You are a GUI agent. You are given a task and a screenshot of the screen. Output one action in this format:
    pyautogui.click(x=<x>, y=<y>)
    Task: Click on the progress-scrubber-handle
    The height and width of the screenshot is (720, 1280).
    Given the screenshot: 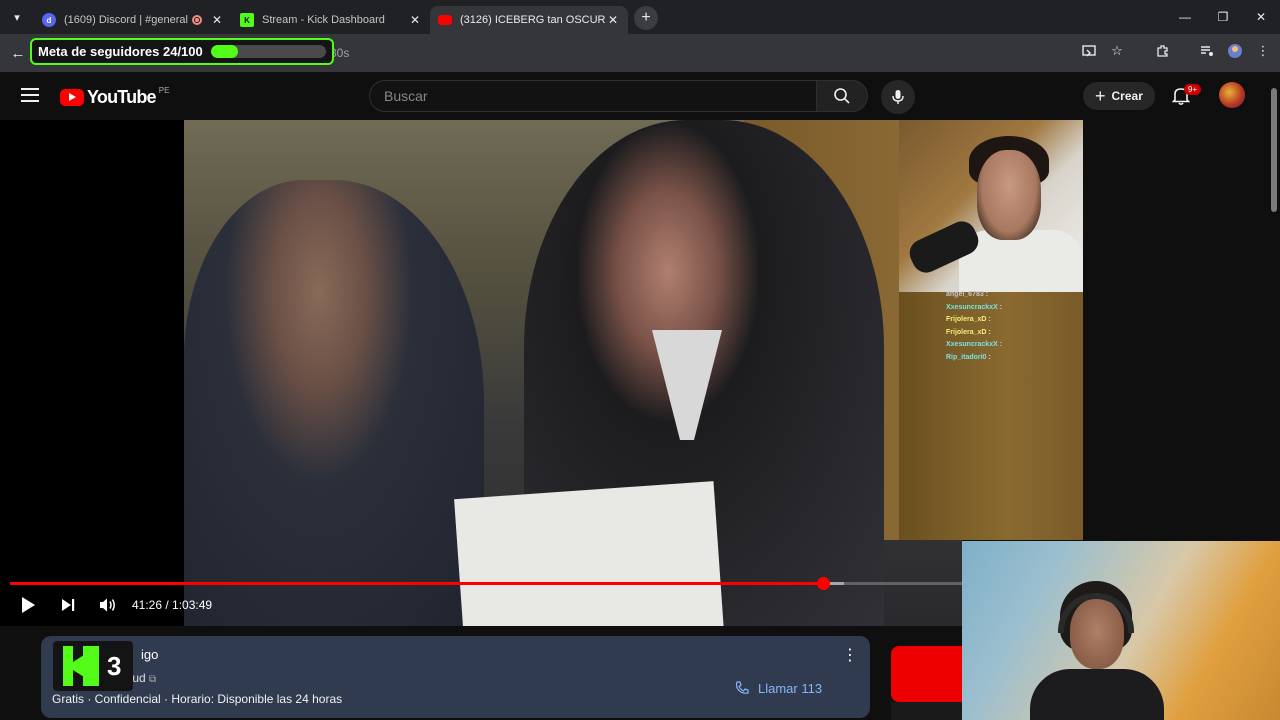 What is the action you would take?
    pyautogui.click(x=823, y=583)
    